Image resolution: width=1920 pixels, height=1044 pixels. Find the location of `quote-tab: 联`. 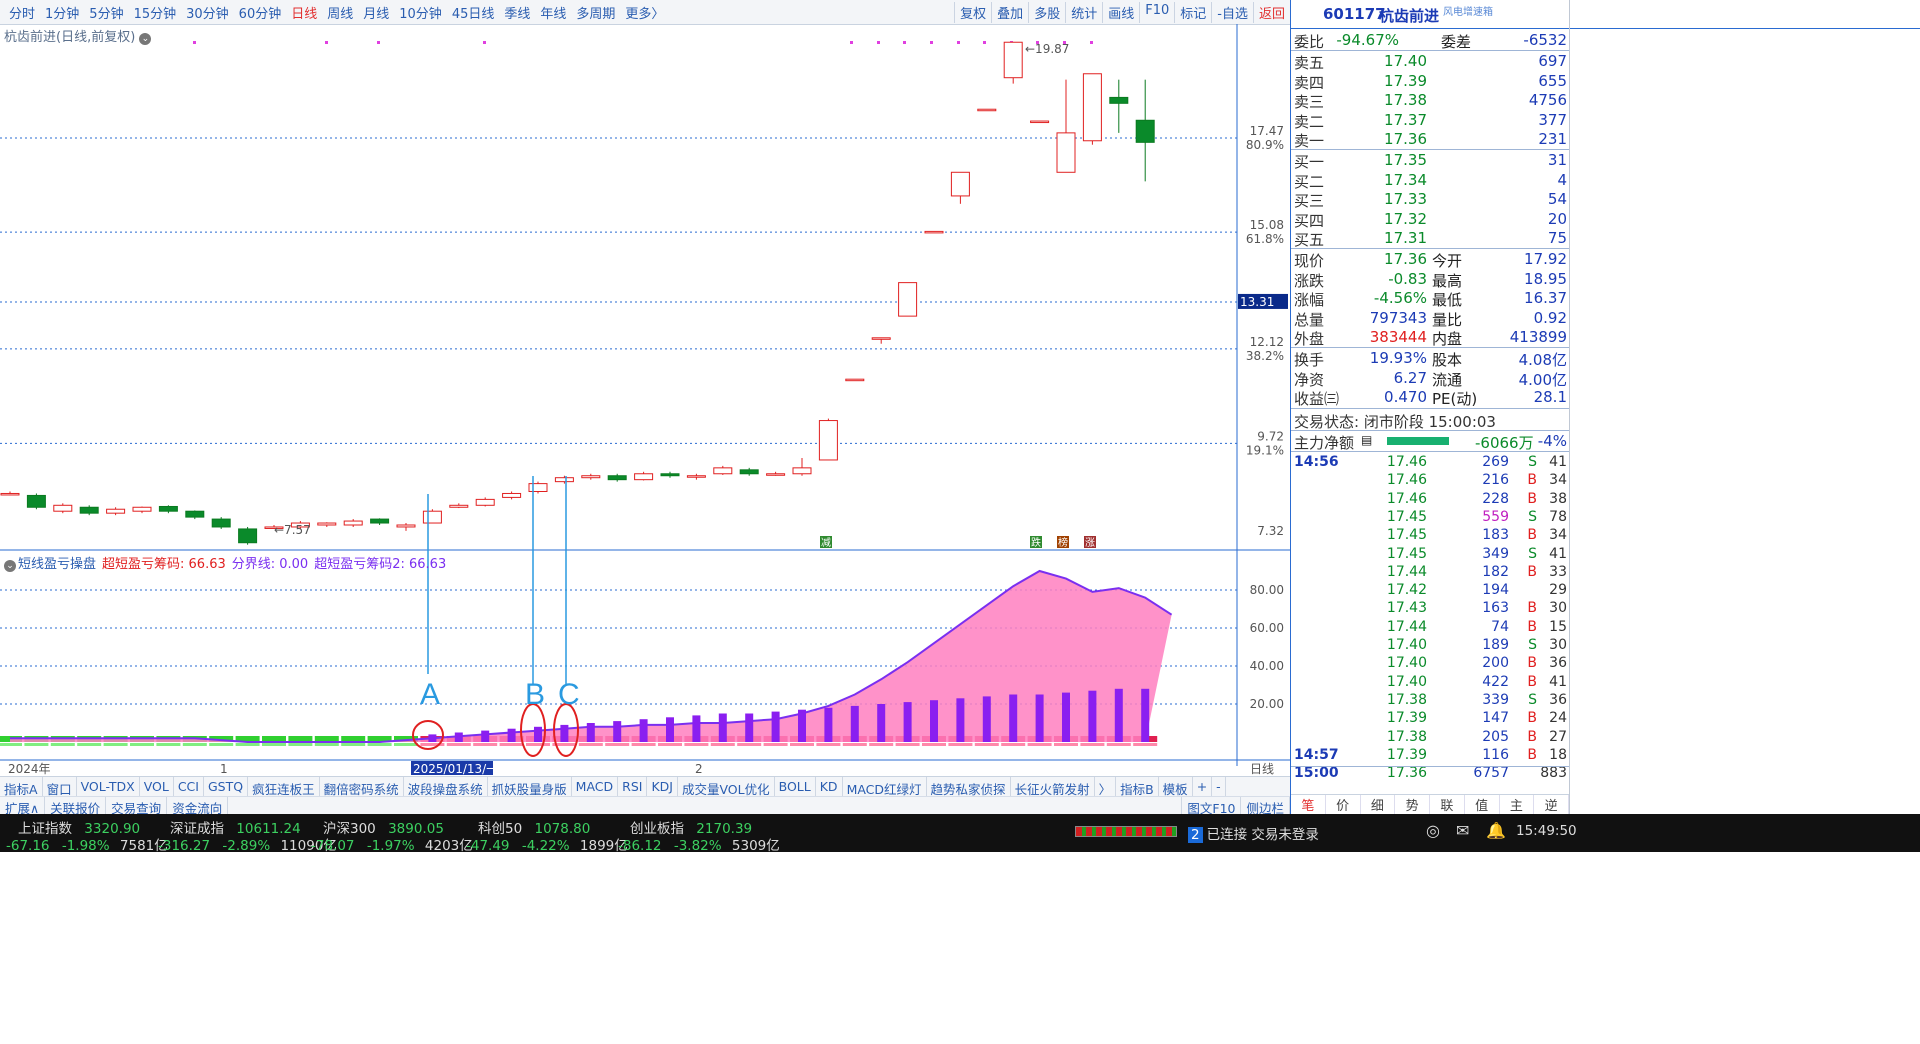

quote-tab: 联 is located at coordinates (1447, 805).